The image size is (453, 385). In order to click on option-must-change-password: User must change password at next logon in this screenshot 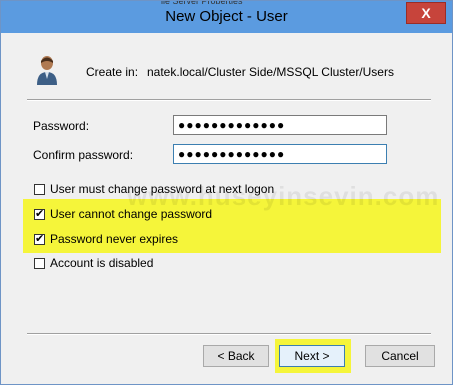, I will do `click(154, 189)`.